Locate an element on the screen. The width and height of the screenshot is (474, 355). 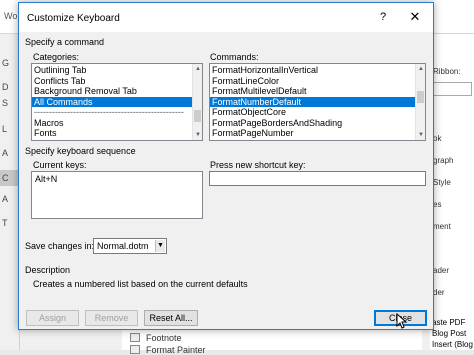
commands-scrollbar: ▲ ▼ is located at coordinates (420, 102).